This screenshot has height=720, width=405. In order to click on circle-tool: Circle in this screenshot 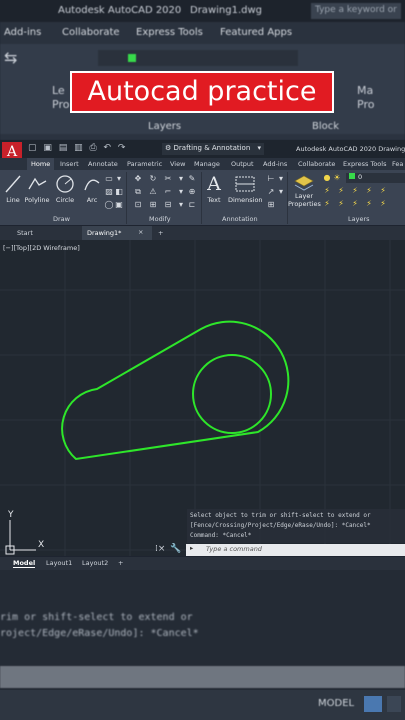, I will do `click(65, 188)`.